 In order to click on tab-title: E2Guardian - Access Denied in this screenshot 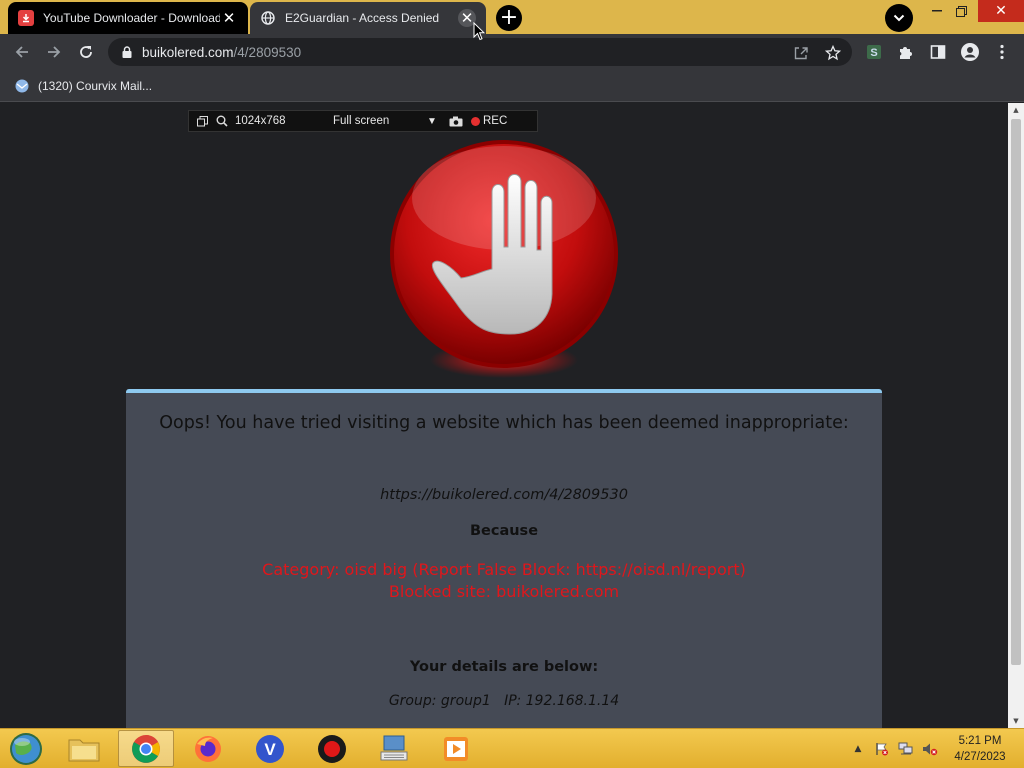, I will do `click(362, 18)`.